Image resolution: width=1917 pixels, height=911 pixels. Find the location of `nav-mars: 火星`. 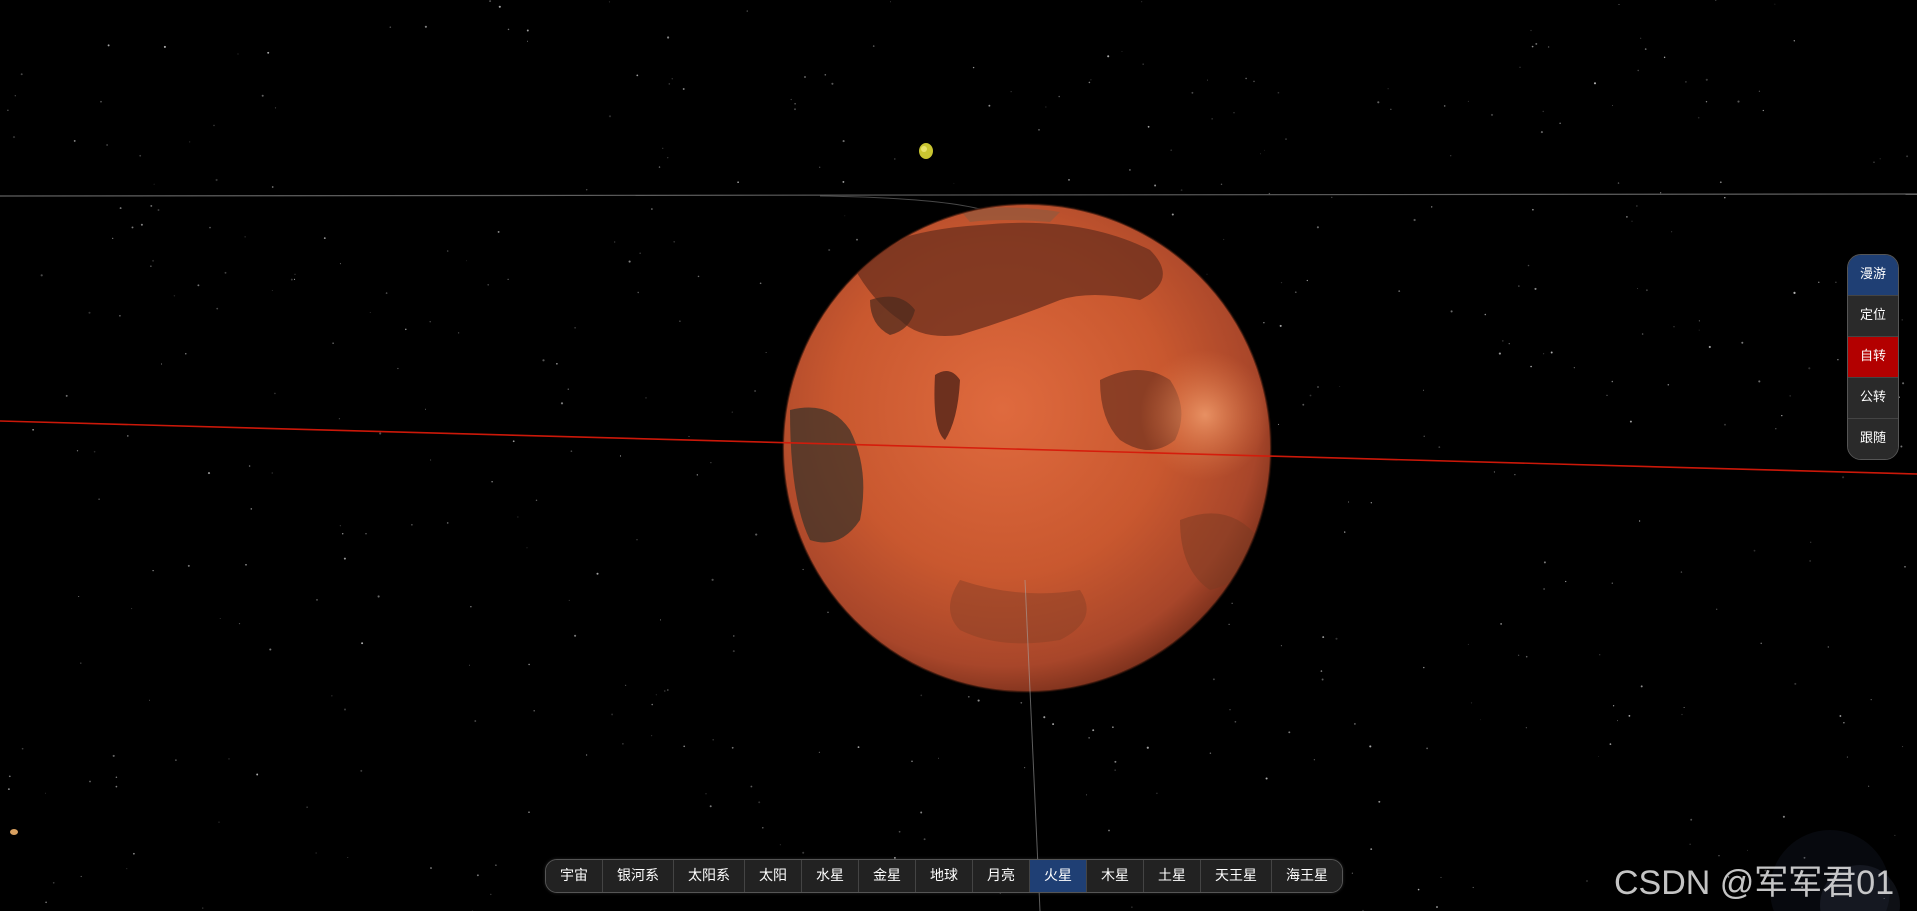

nav-mars: 火星 is located at coordinates (1058, 876).